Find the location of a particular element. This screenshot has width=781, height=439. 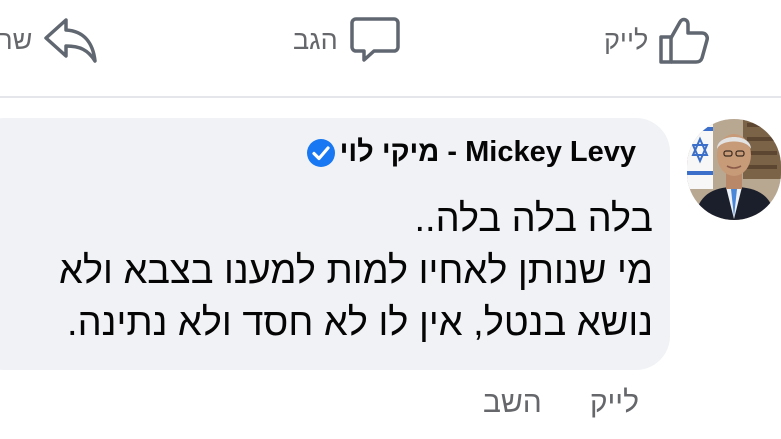

speech-bubble-icon is located at coordinates (374, 39).